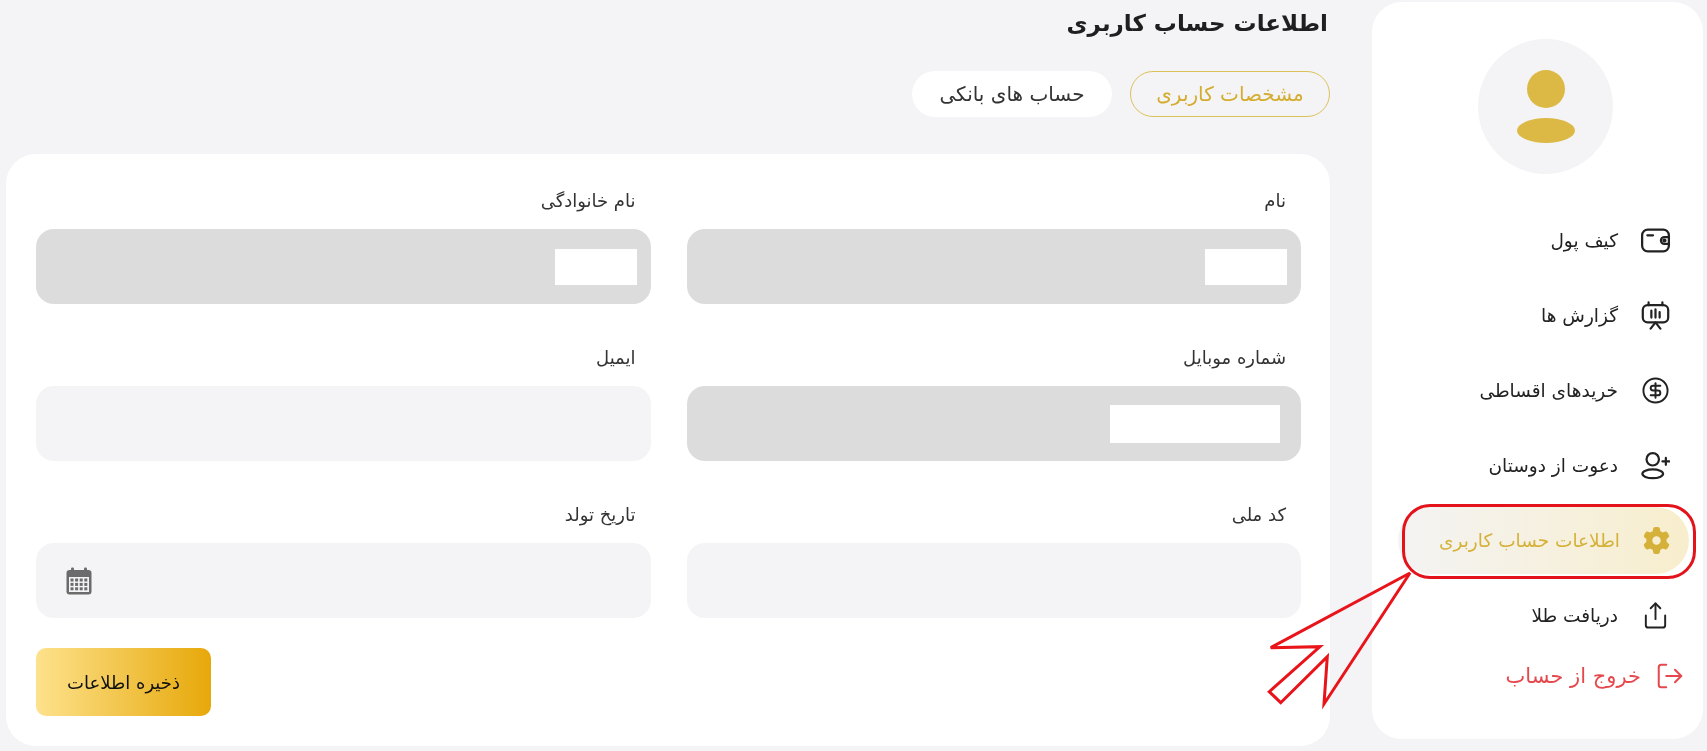 The image size is (1707, 751). Describe the element at coordinates (1543, 465) in the screenshot. I see `menu-item: دعوت از دوستان` at that location.